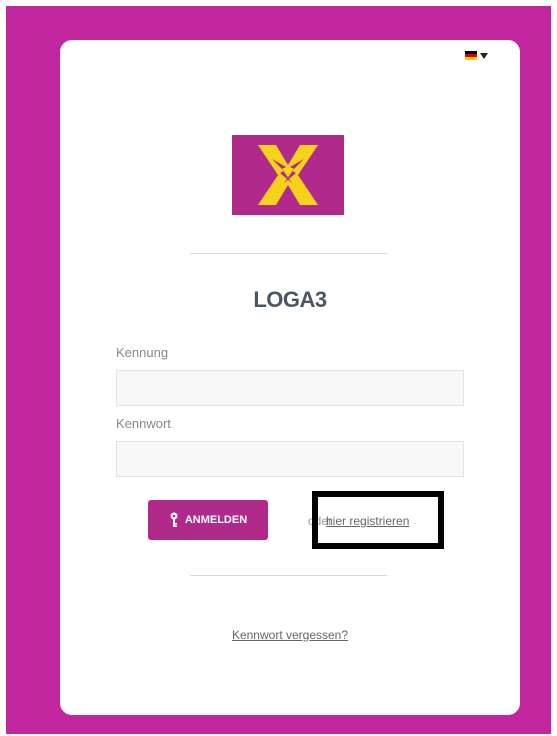 Image resolution: width=557 pixels, height=736 pixels. What do you see at coordinates (142, 352) in the screenshot?
I see `username-label: Kennung` at bounding box center [142, 352].